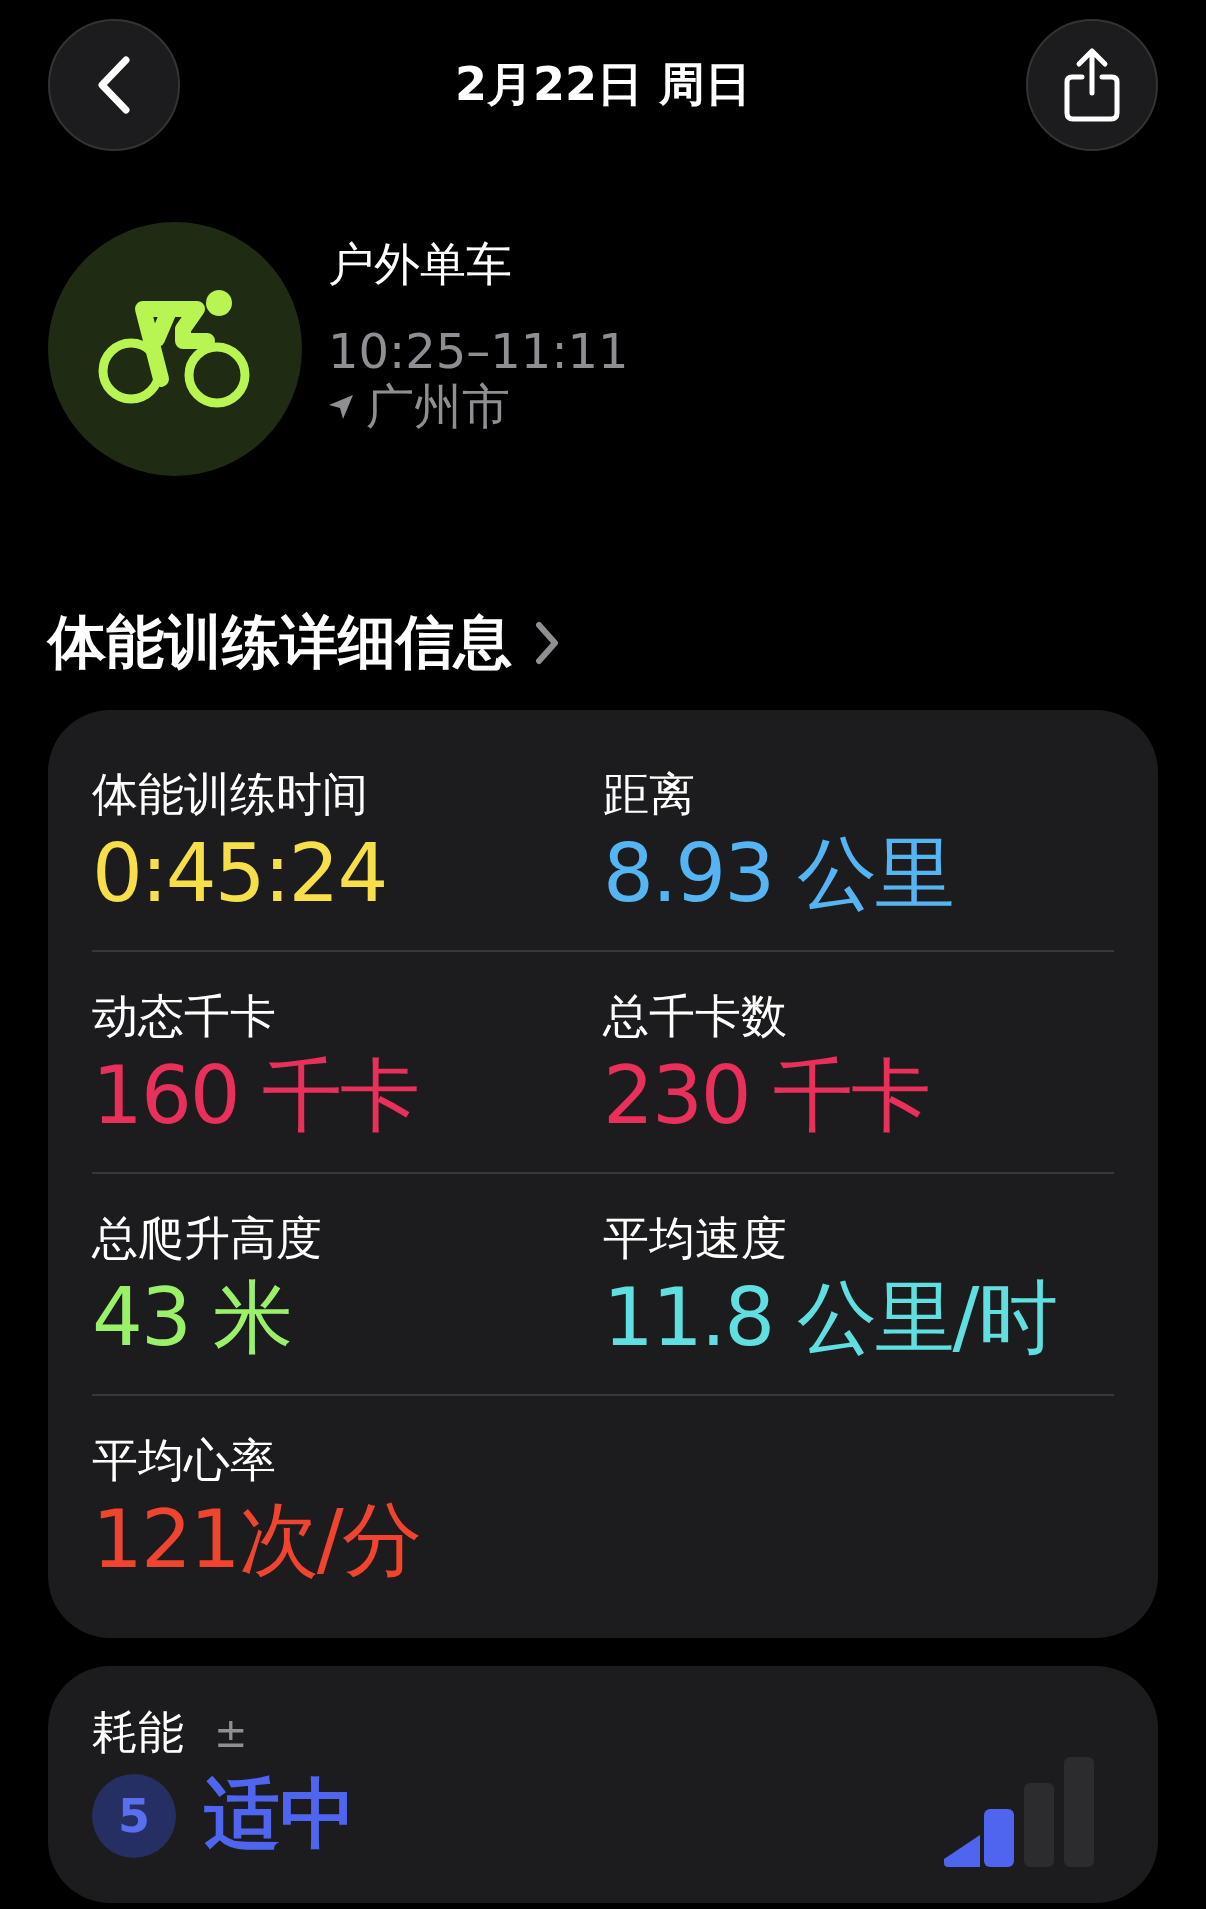  Describe the element at coordinates (231, 1733) in the screenshot. I see `adjust-symbol: ±` at that location.